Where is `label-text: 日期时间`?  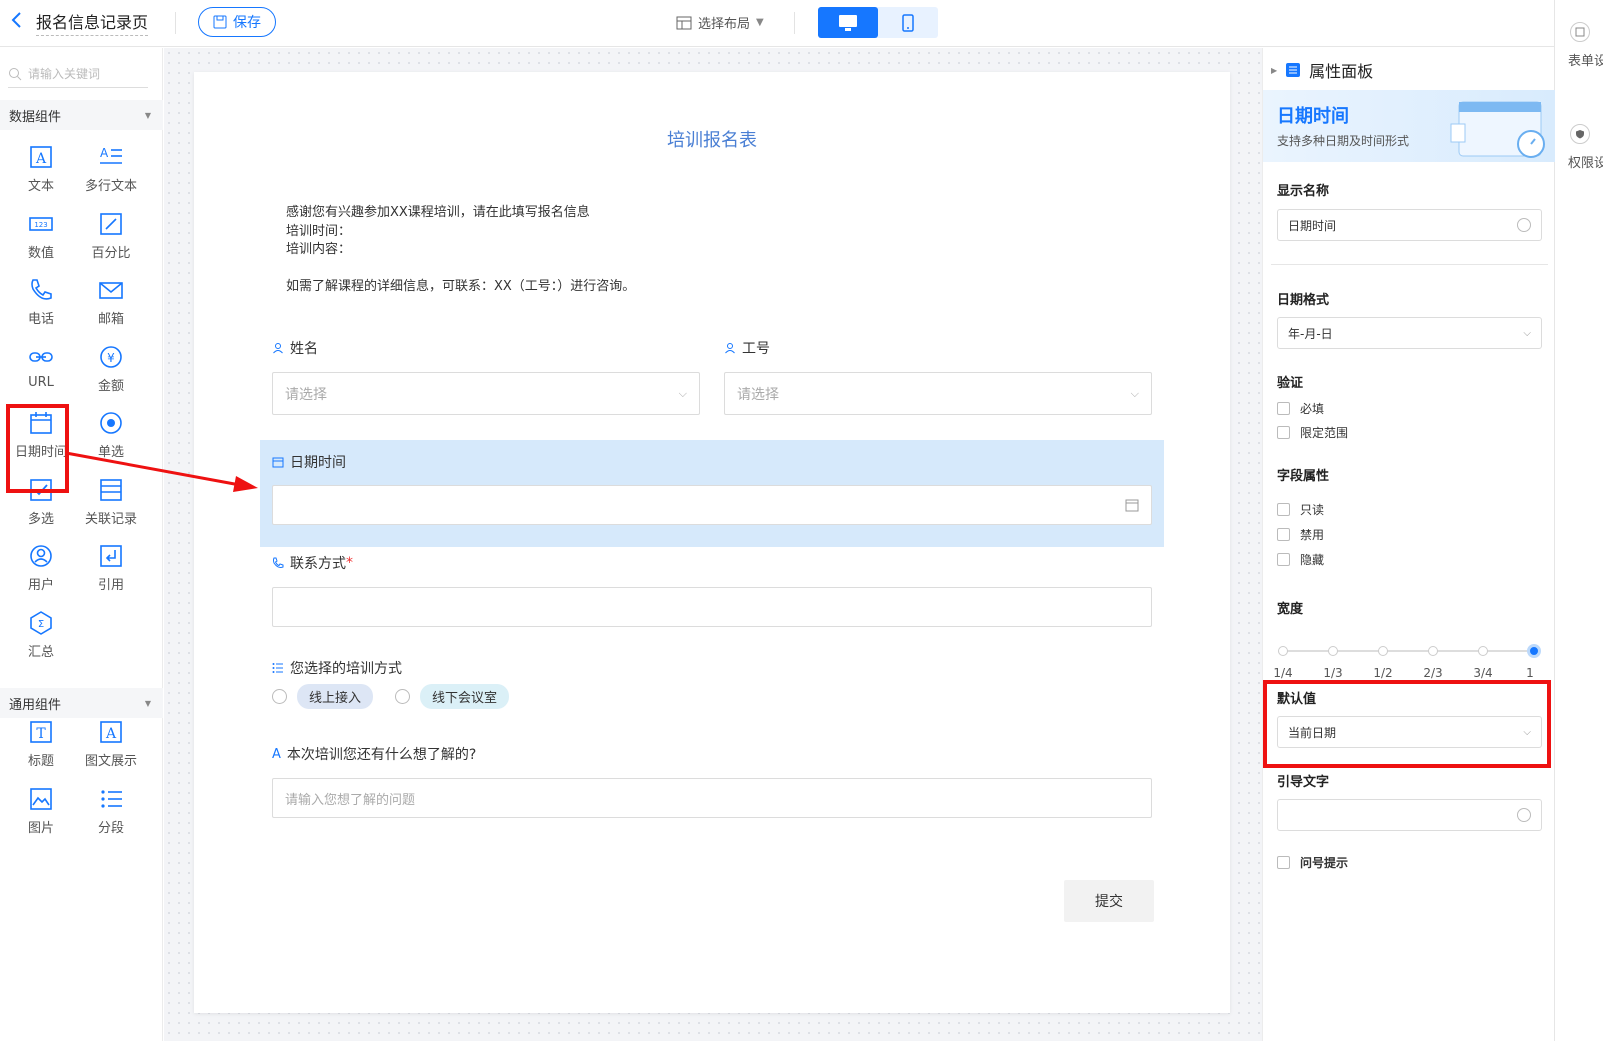 label-text: 日期时间 is located at coordinates (318, 463).